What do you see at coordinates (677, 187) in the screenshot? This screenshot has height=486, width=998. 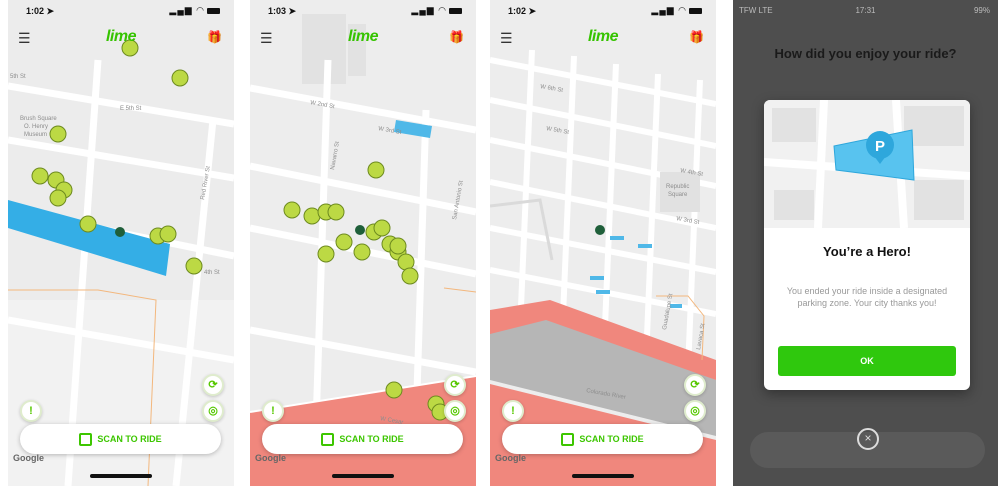 I see `map-label: Republic` at bounding box center [677, 187].